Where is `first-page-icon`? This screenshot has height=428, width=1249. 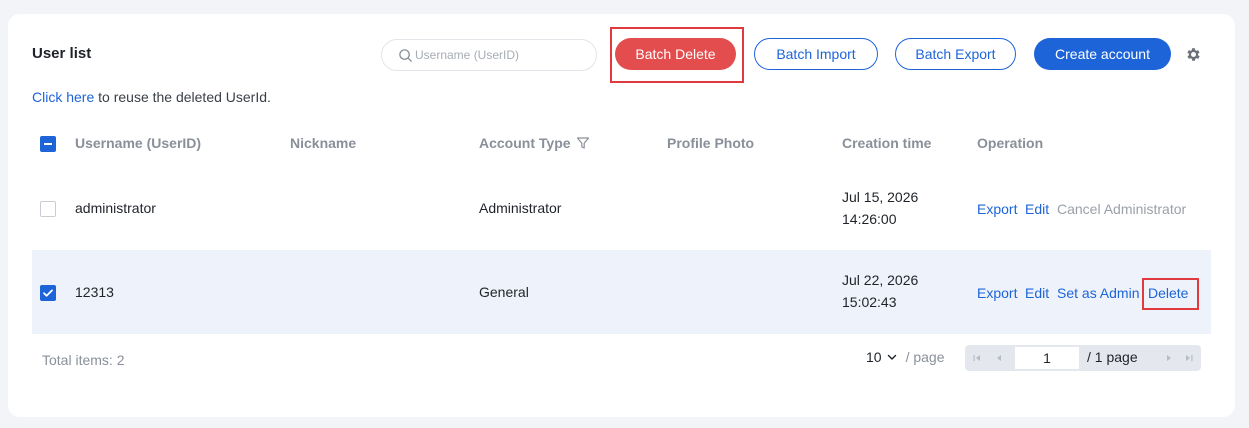 first-page-icon is located at coordinates (976, 358).